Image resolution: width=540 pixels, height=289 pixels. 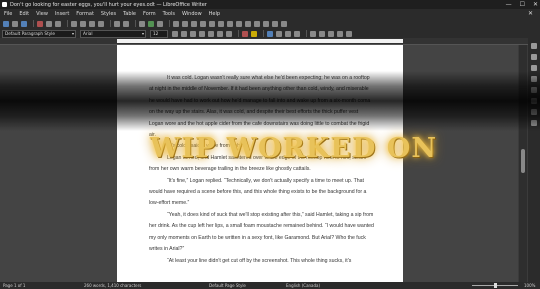 What do you see at coordinates (534, 46) in the screenshot?
I see `sidebar-menu-icon` at bounding box center [534, 46].